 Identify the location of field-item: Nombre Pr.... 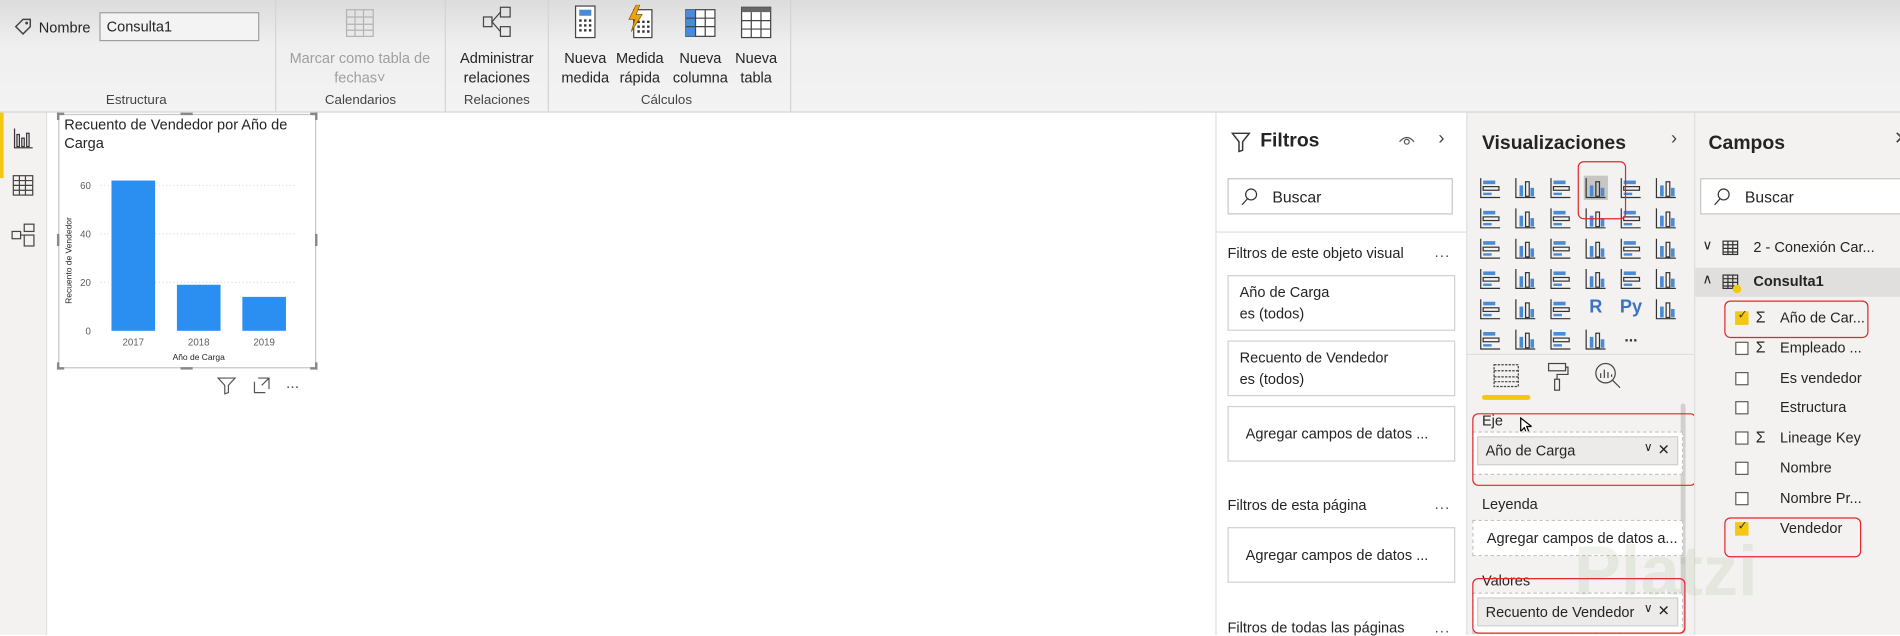
(1797, 498).